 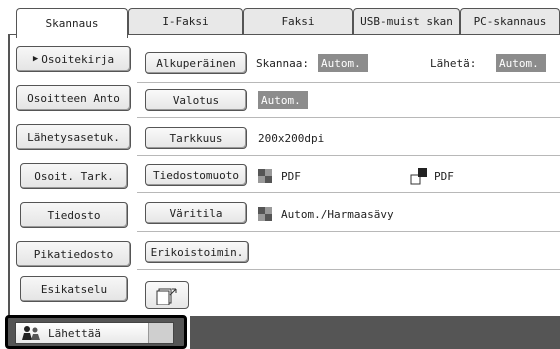 I want to click on resolution-button: Tarkkuus, so click(x=196, y=138).